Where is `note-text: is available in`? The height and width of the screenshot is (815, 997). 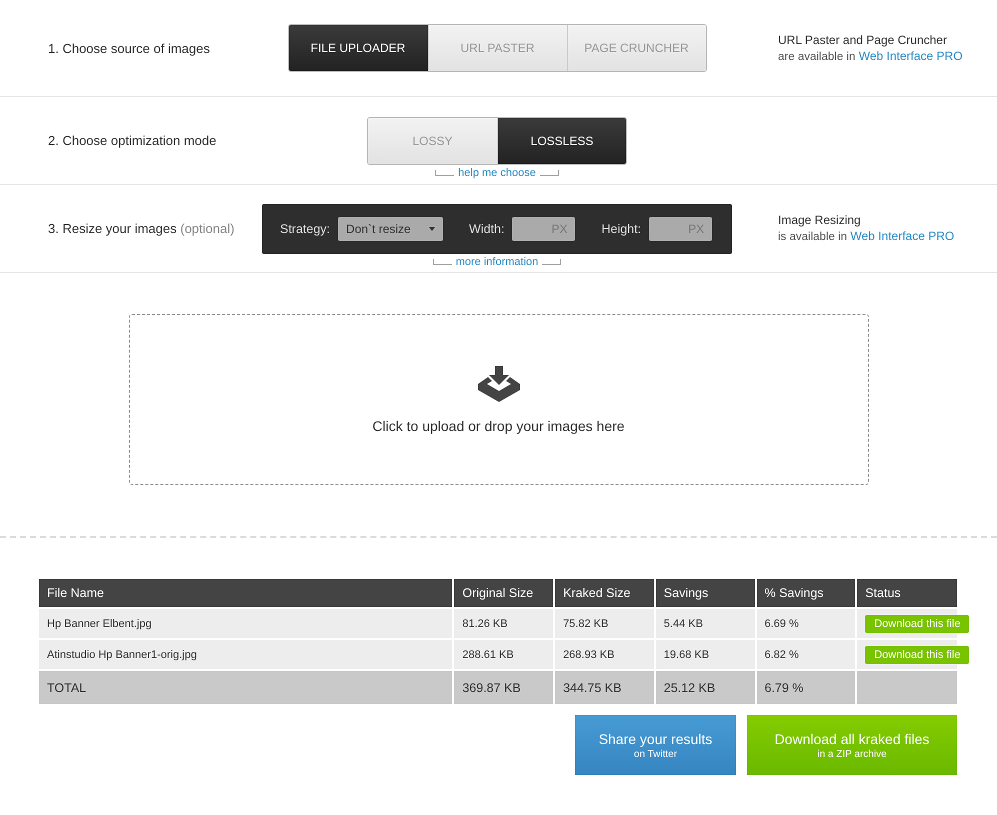
note-text: is available in is located at coordinates (813, 237).